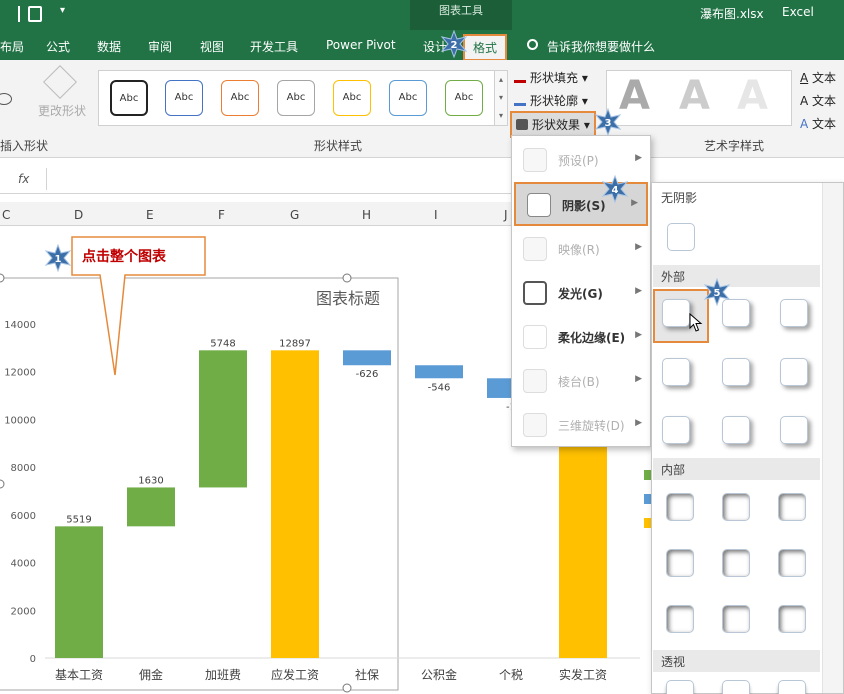  What do you see at coordinates (551, 100) in the screenshot?
I see `shape-outline-button: 形状轮廓 ▾` at bounding box center [551, 100].